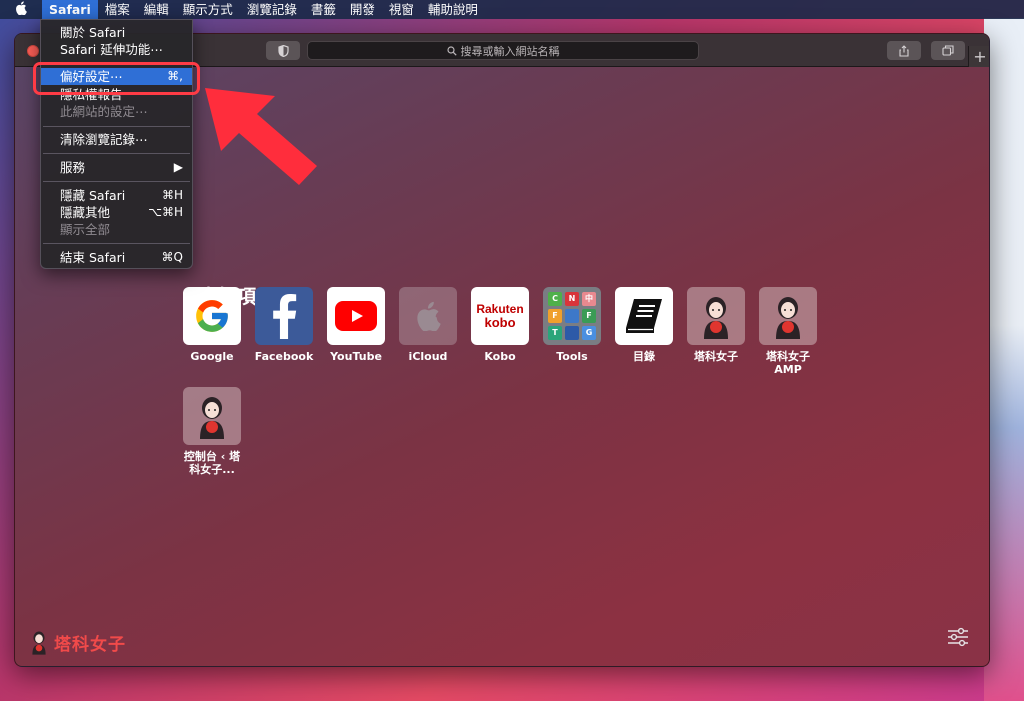 This screenshot has height=701, width=1024. I want to click on shield-icon, so click(283, 50).